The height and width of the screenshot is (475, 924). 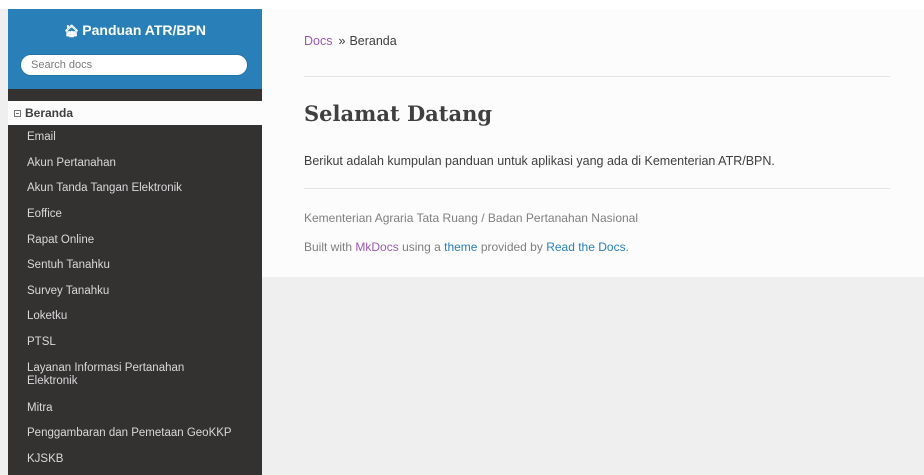 I want to click on sidebar-item-geokkp: Penggambaran dan Pemetaan GeoKKP, so click(x=135, y=434).